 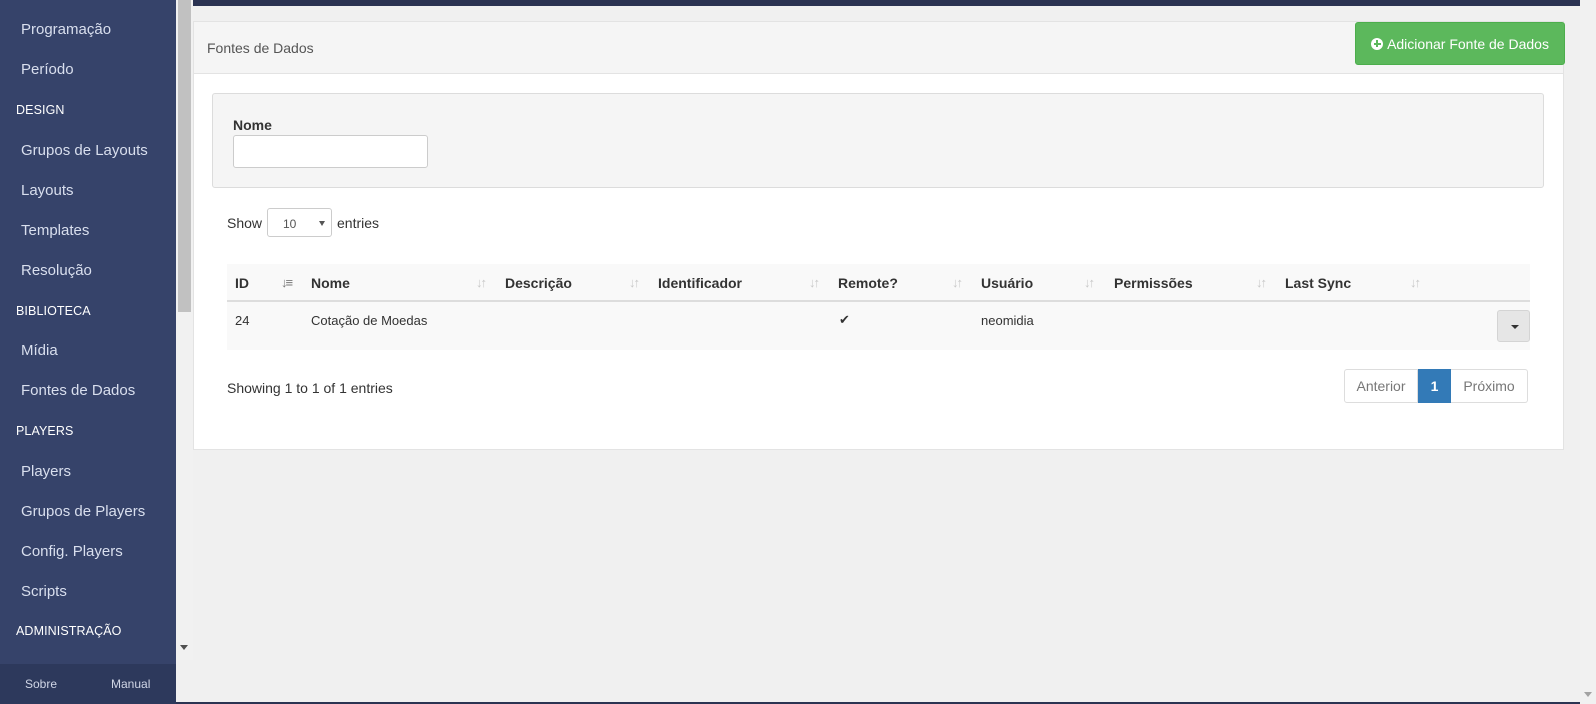 What do you see at coordinates (55, 230) in the screenshot?
I see `sidebar-item-templates: Templates` at bounding box center [55, 230].